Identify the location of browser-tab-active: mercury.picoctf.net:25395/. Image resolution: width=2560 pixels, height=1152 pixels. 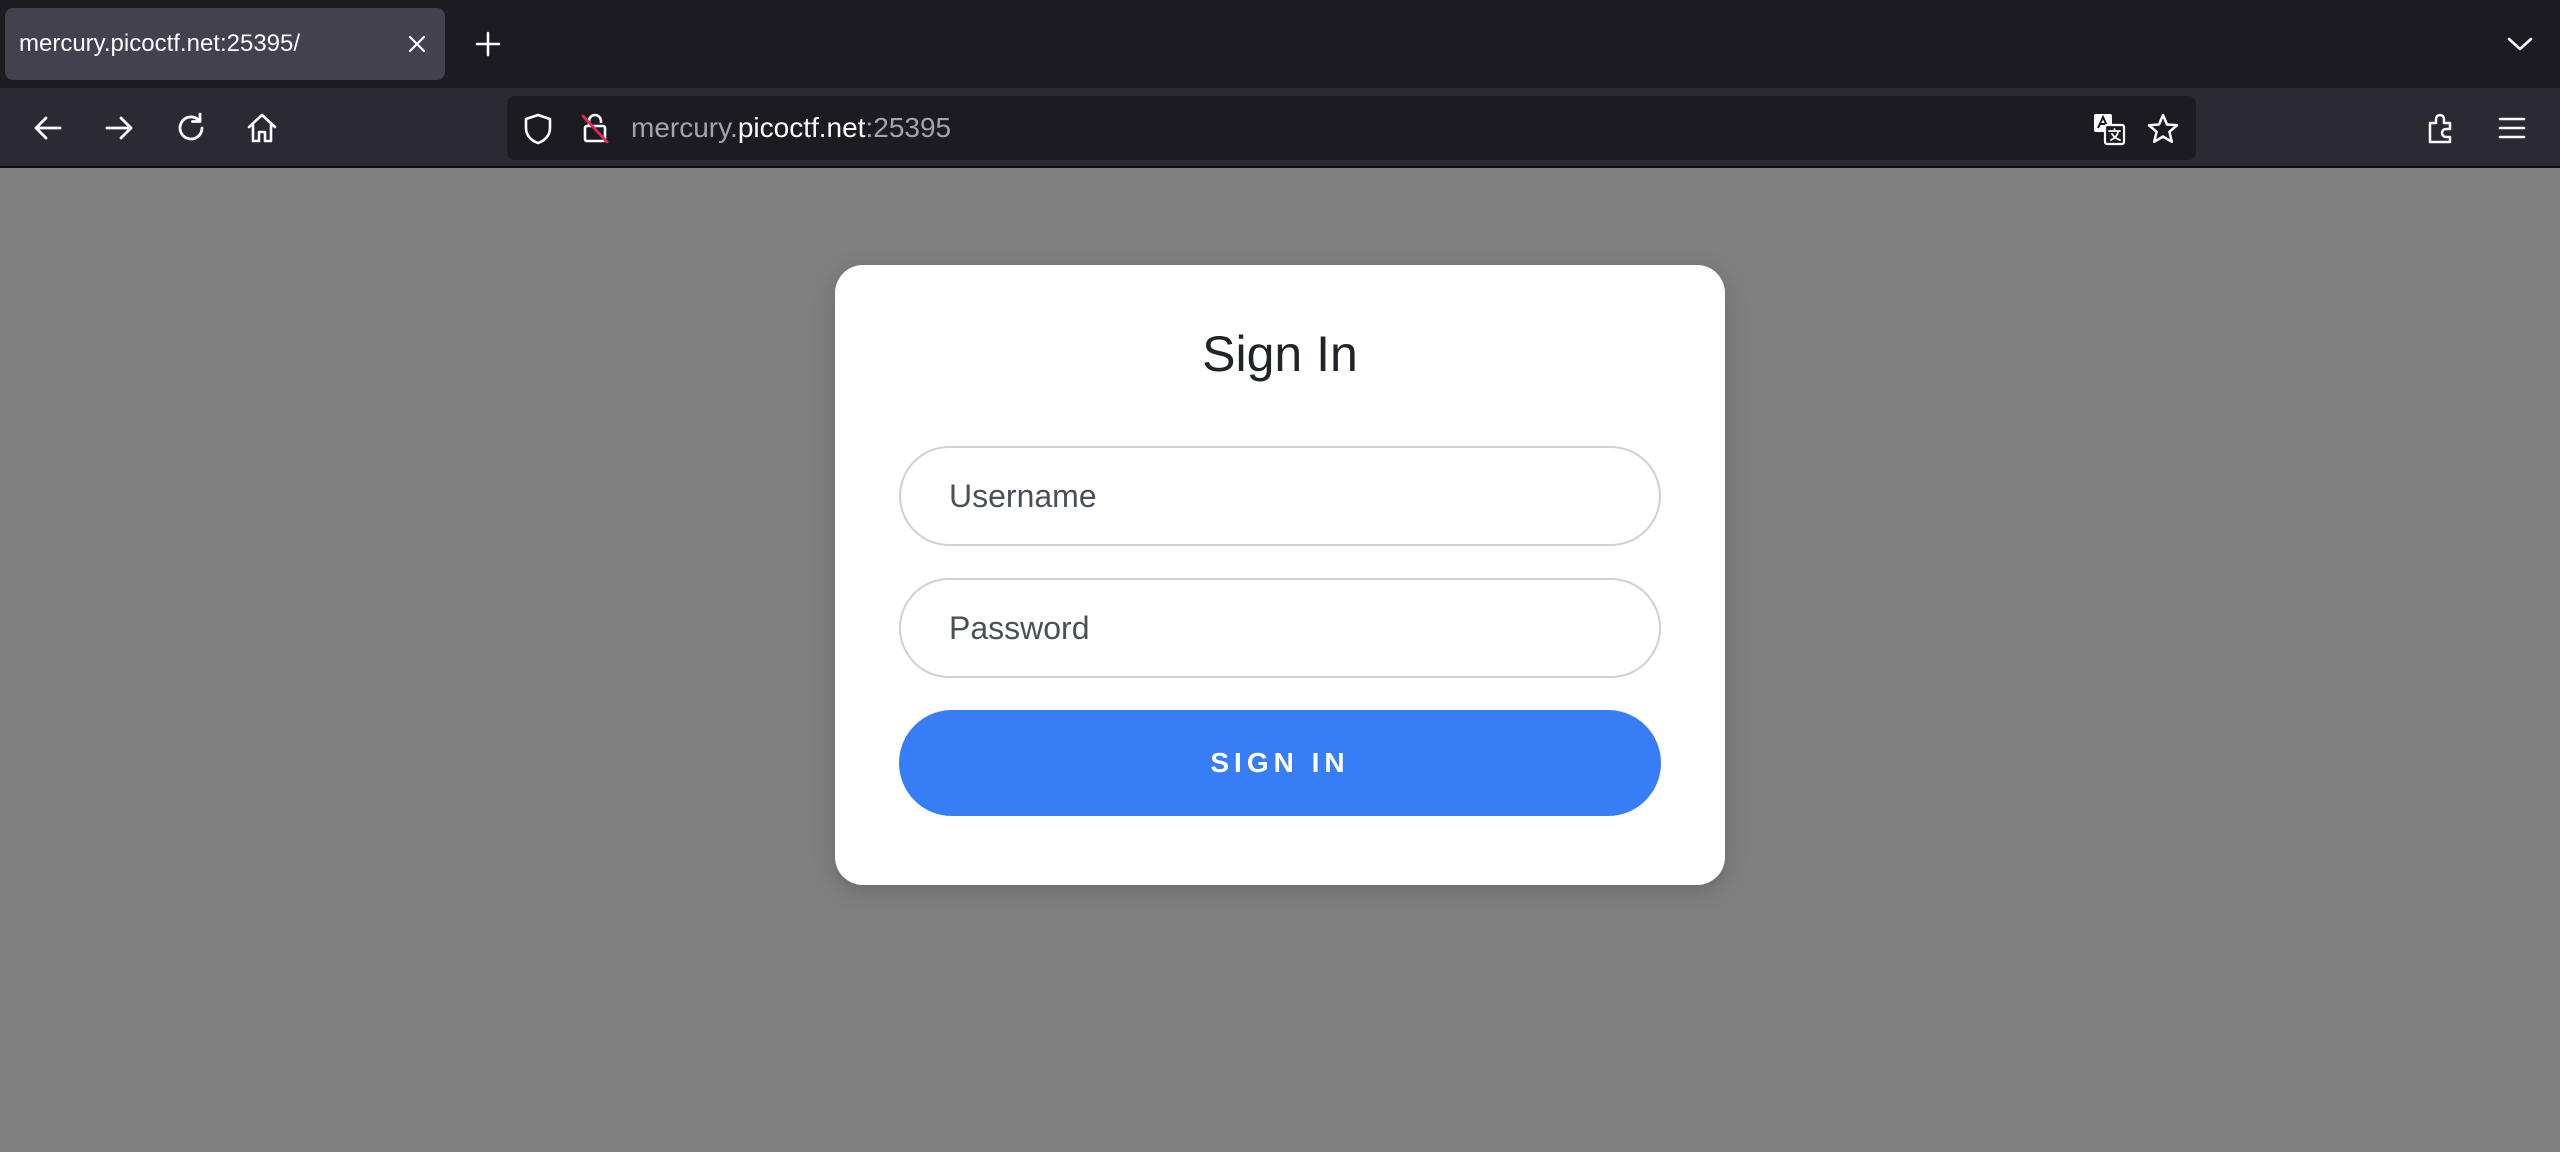
(225, 44).